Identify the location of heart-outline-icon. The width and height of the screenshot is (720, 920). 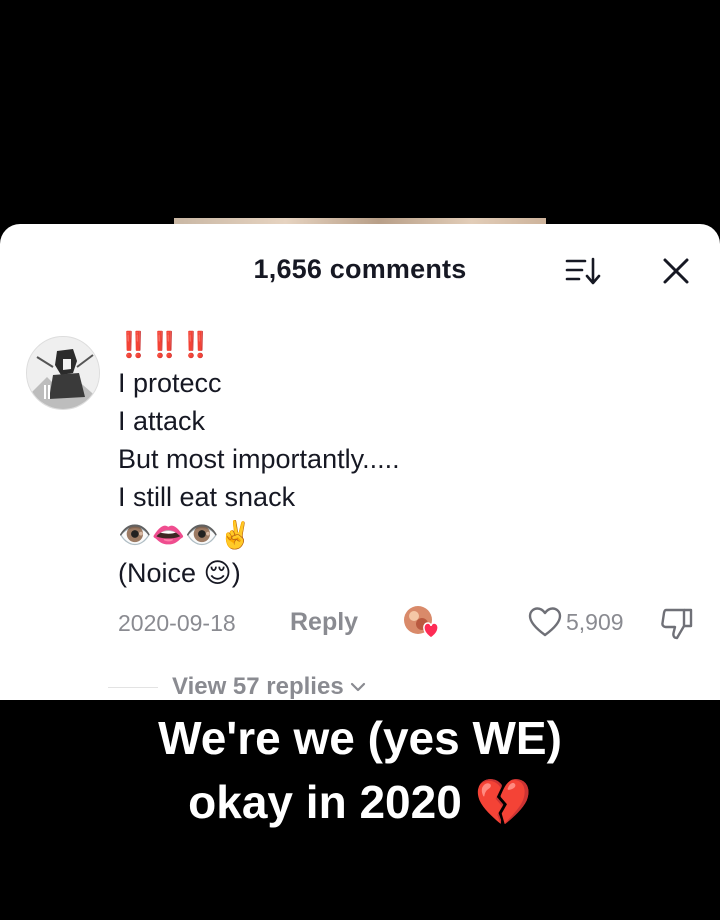
(545, 622).